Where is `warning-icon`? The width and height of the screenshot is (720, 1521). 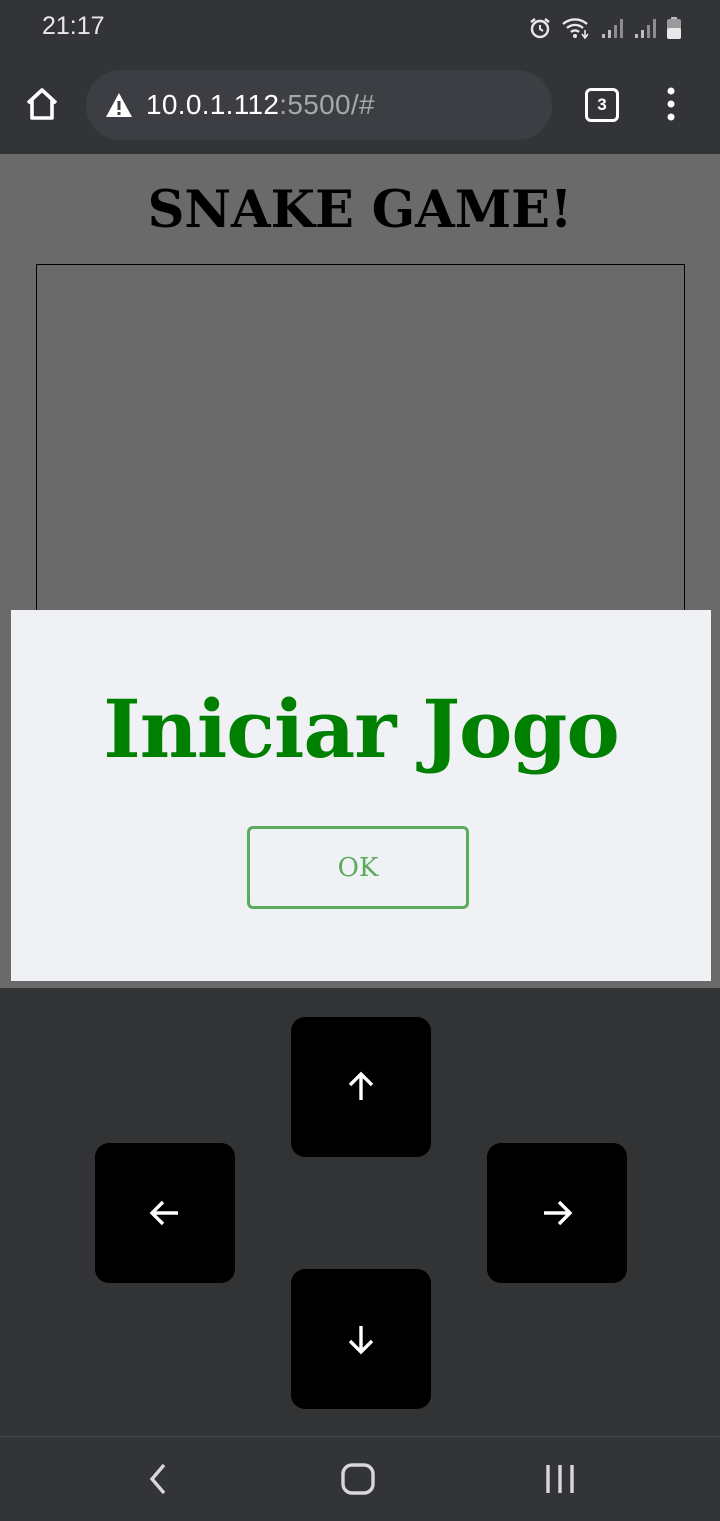 warning-icon is located at coordinates (119, 105).